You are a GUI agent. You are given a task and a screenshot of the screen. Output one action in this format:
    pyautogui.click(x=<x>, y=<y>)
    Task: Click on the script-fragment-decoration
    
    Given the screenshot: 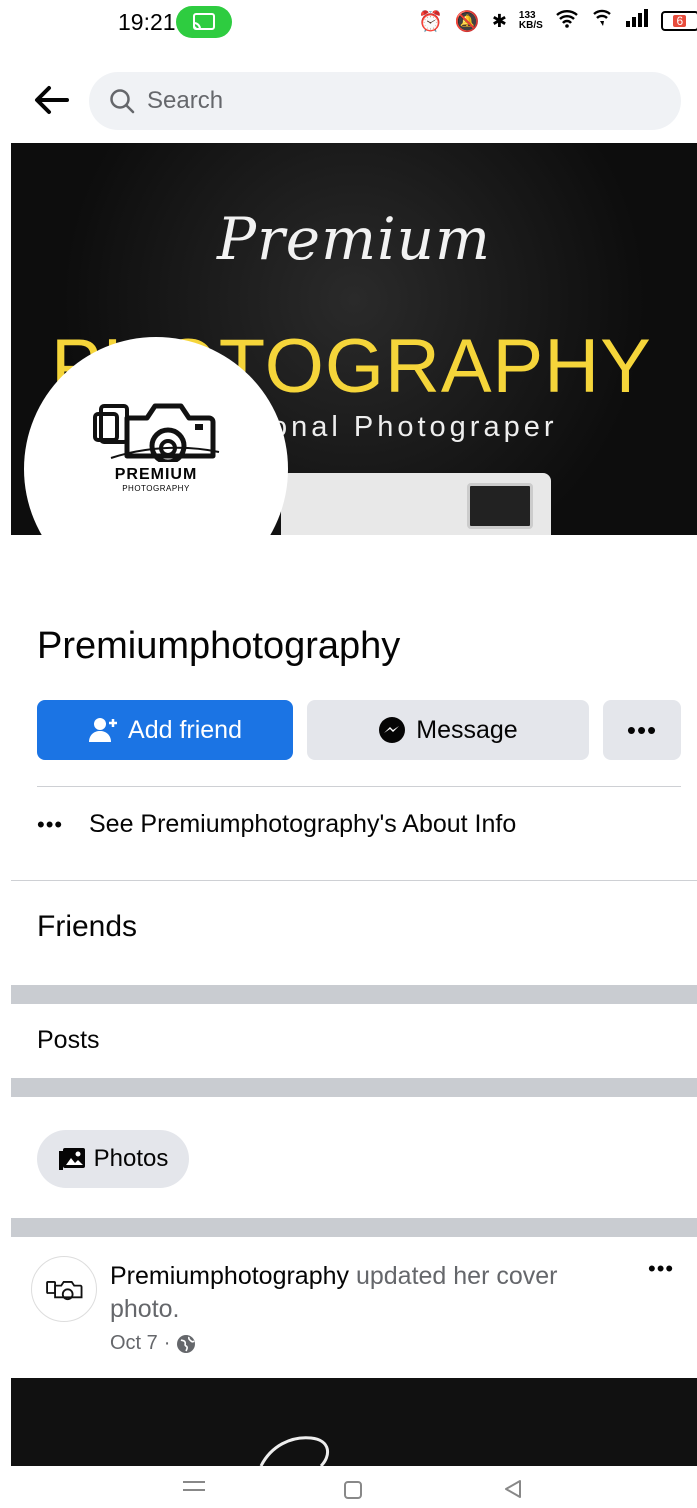 What is the action you would take?
    pyautogui.click(x=294, y=1451)
    